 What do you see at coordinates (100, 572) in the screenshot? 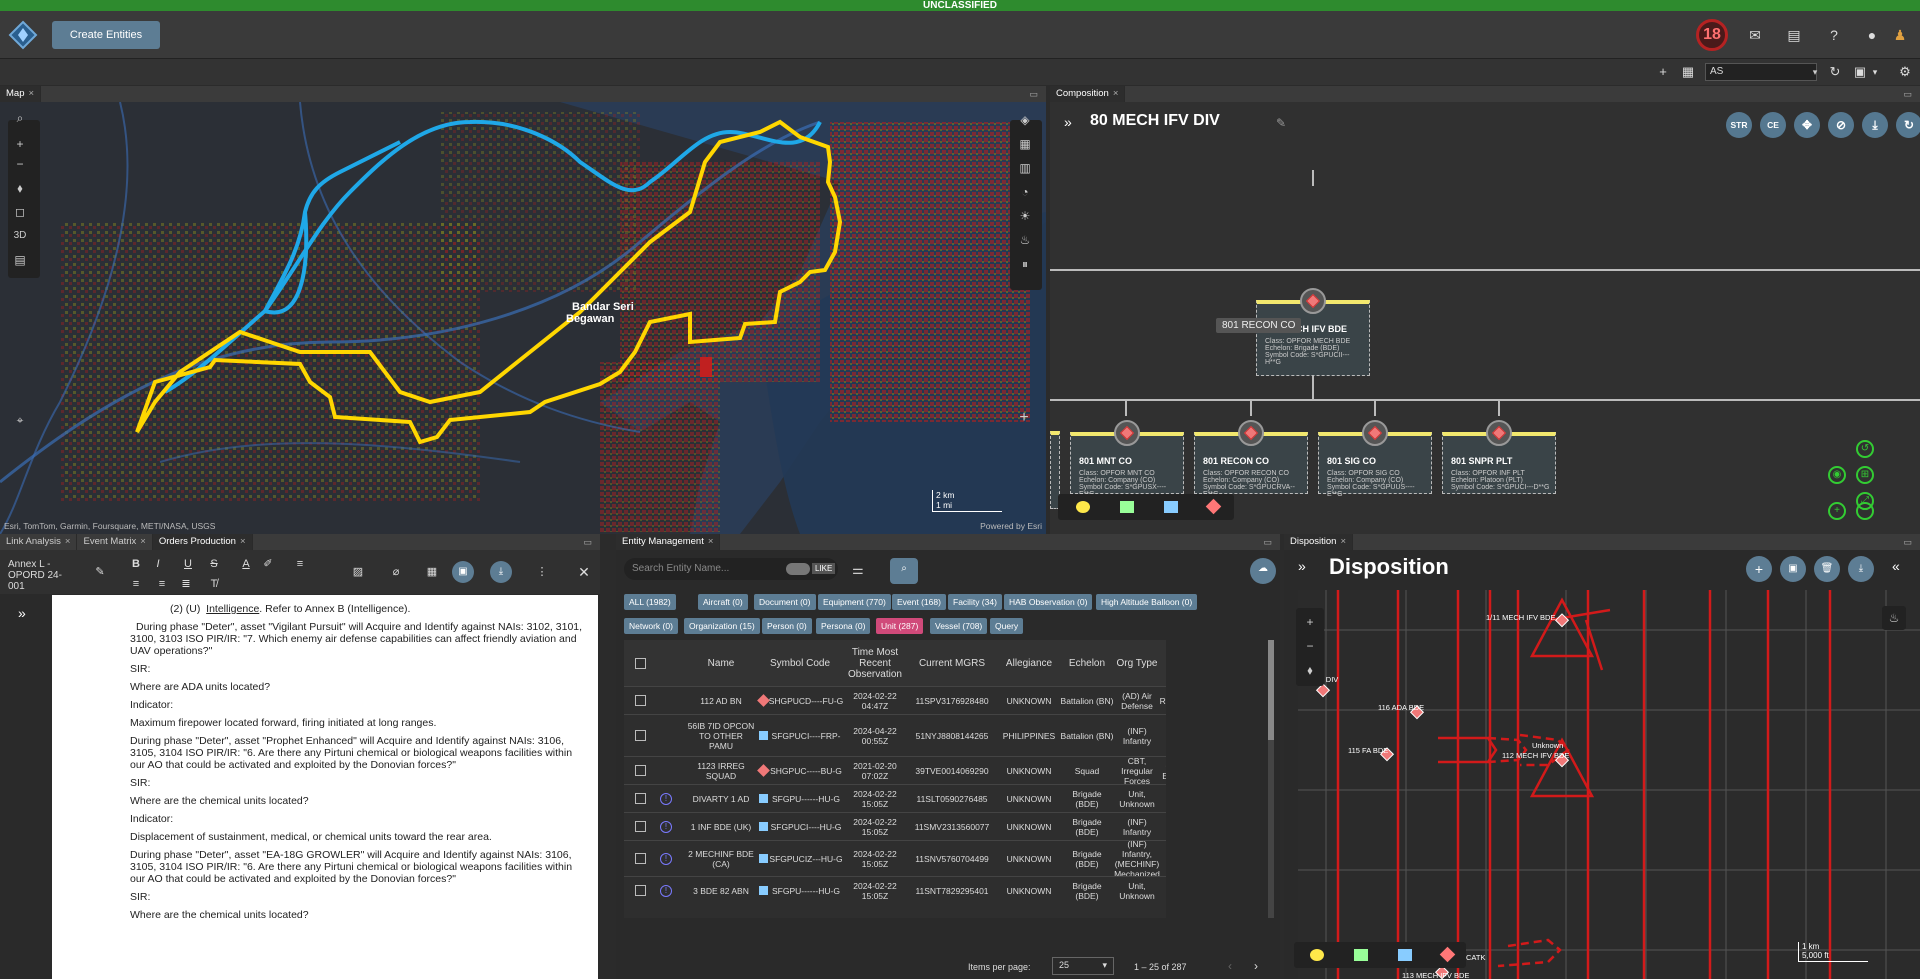
I see `edit-pencil-icon: ✎` at bounding box center [100, 572].